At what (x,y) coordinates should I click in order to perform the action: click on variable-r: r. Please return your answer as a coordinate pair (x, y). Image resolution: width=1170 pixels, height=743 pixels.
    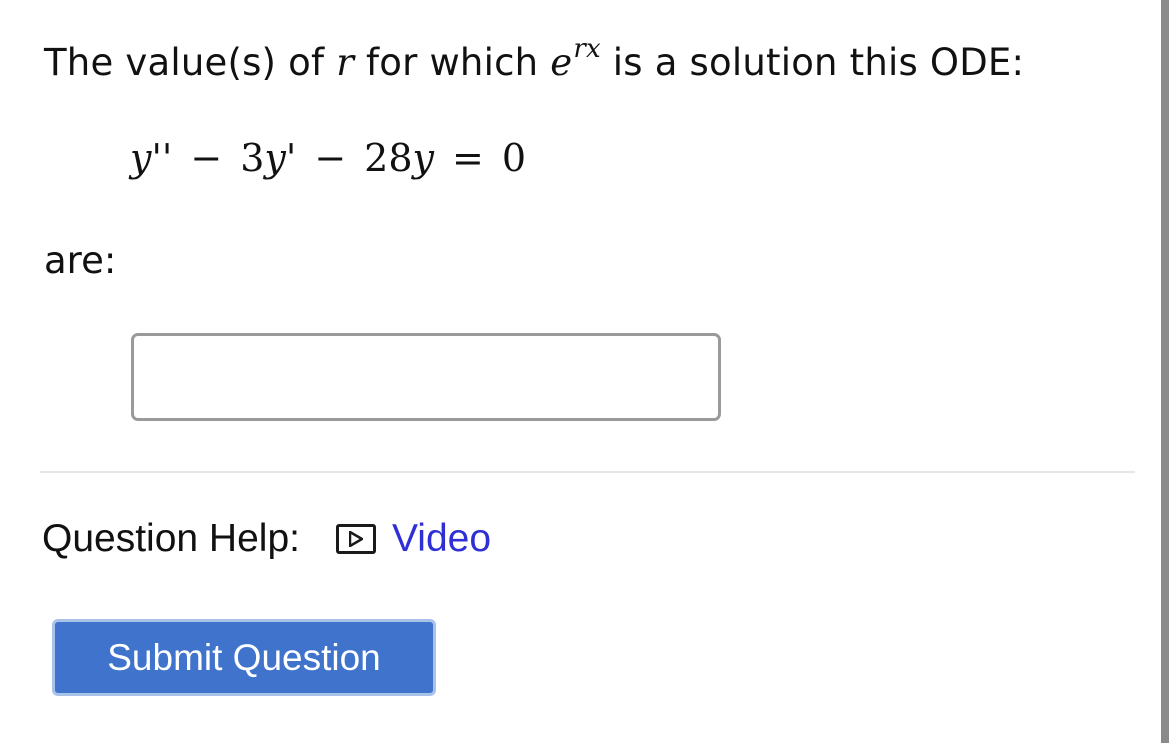
    Looking at the image, I should click on (345, 62).